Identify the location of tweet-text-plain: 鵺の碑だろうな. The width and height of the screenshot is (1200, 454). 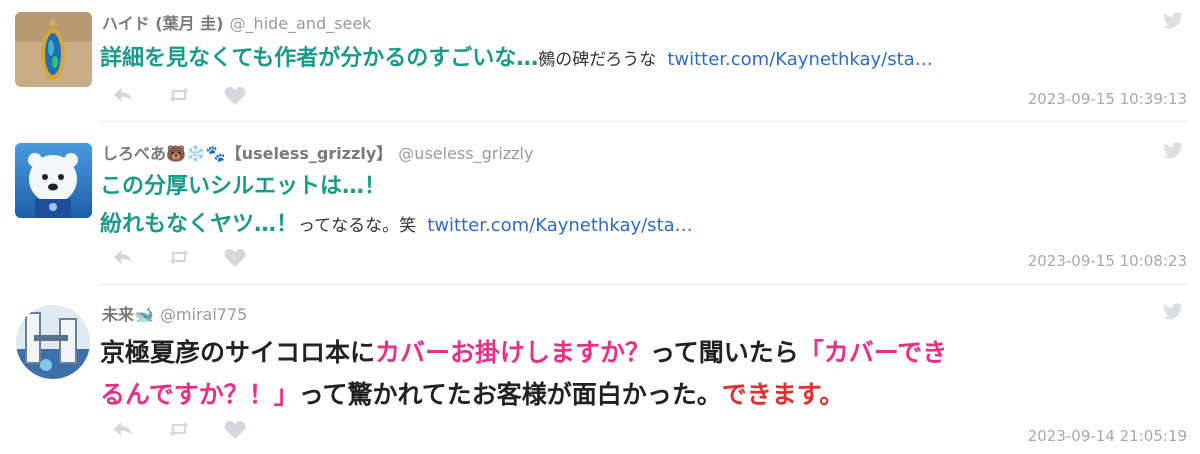
(597, 60).